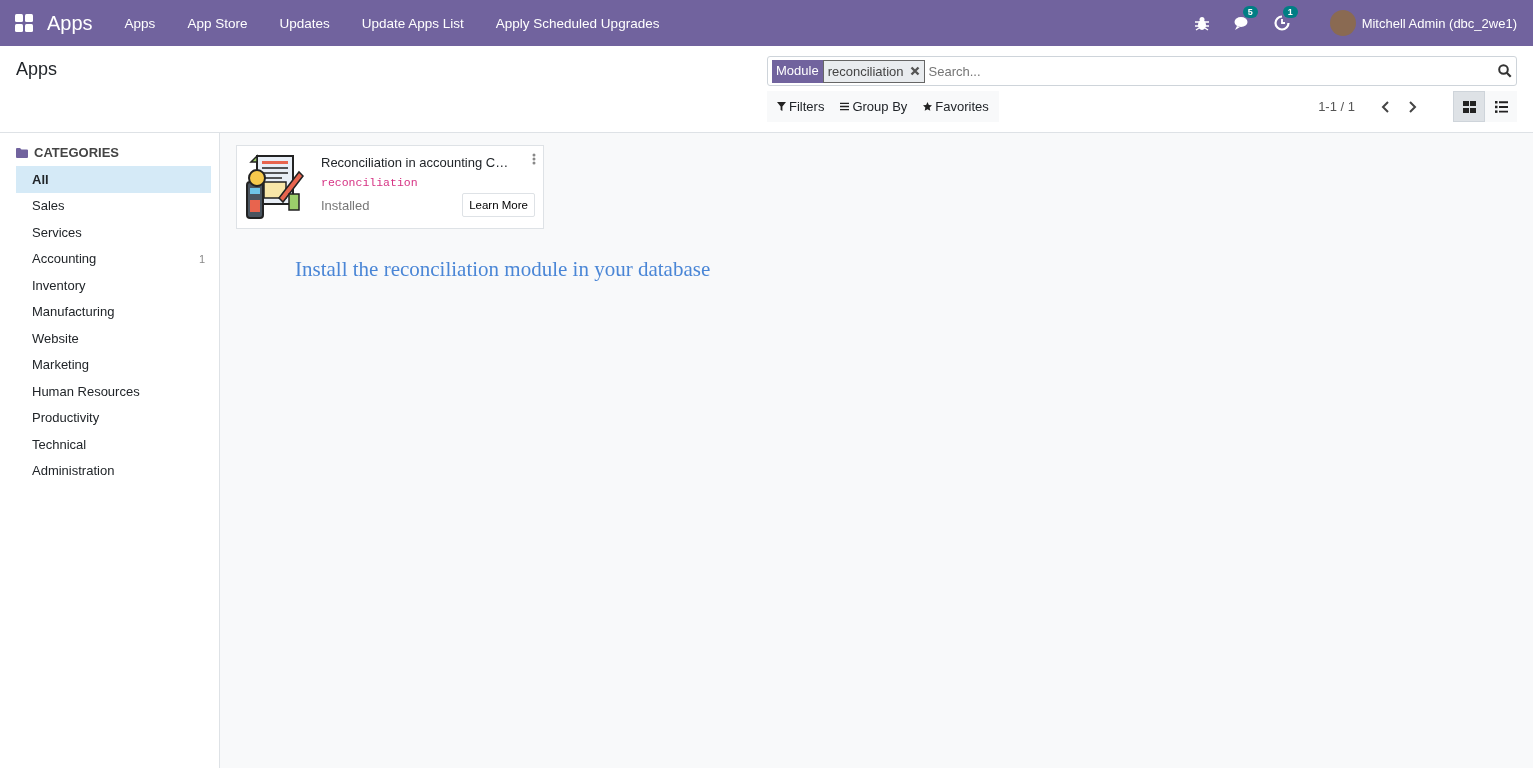 The height and width of the screenshot is (768, 1533). Describe the element at coordinates (801, 106) in the screenshot. I see `filter-button: Filters` at that location.